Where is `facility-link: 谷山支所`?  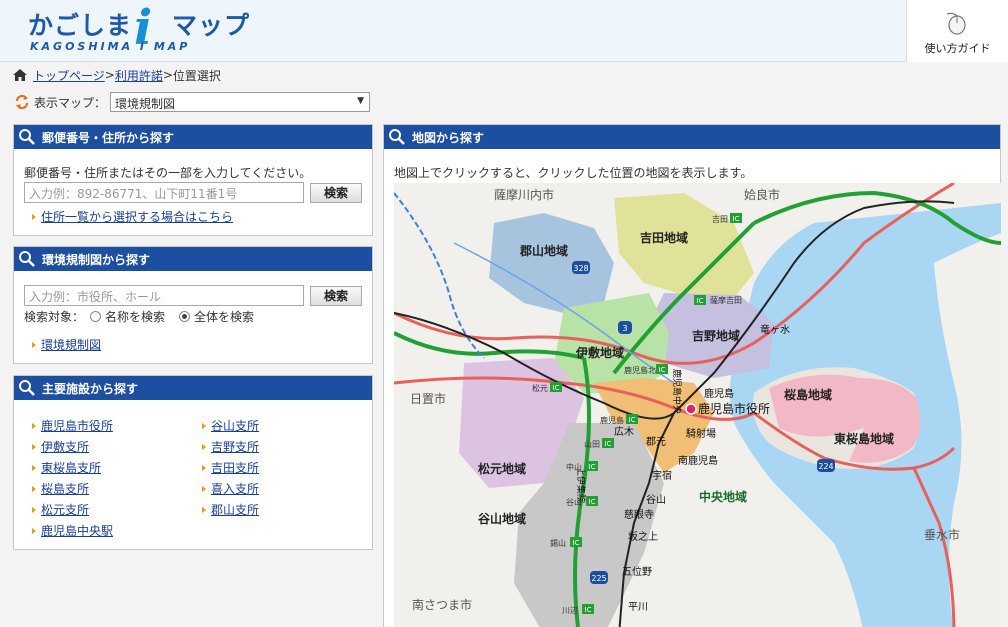
facility-link: 谷山支所 is located at coordinates (235, 425).